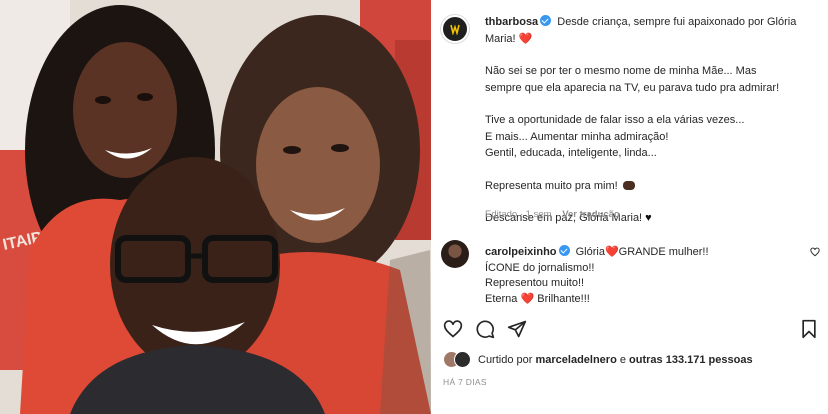 The image size is (828, 414). I want to click on comment-like-heart-icon, so click(815, 252).